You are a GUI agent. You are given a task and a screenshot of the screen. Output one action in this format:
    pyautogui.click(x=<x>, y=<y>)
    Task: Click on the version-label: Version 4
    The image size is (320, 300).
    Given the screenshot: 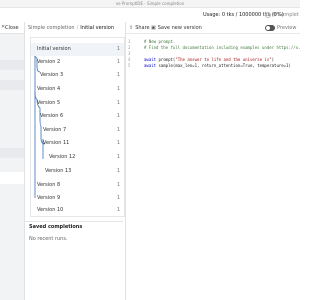 What is the action you would take?
    pyautogui.click(x=49, y=89)
    